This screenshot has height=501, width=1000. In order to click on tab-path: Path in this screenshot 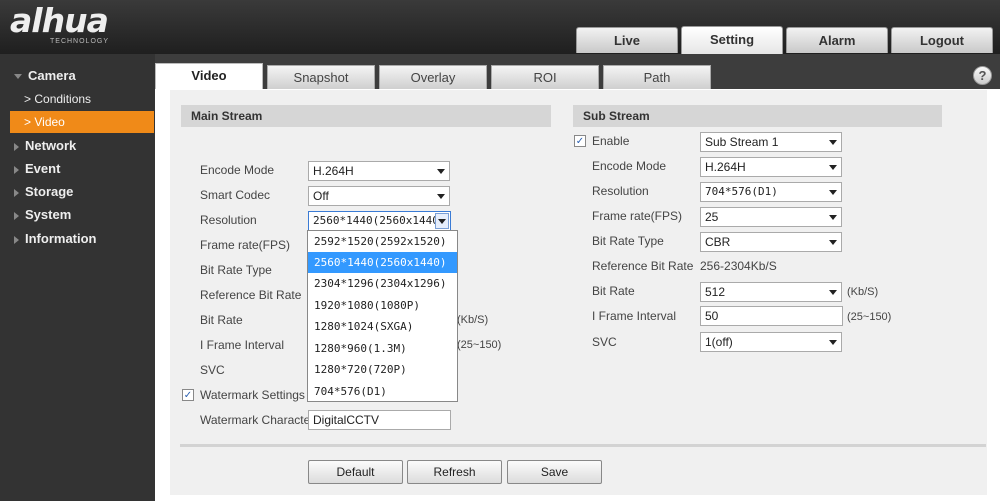, I will do `click(657, 77)`.